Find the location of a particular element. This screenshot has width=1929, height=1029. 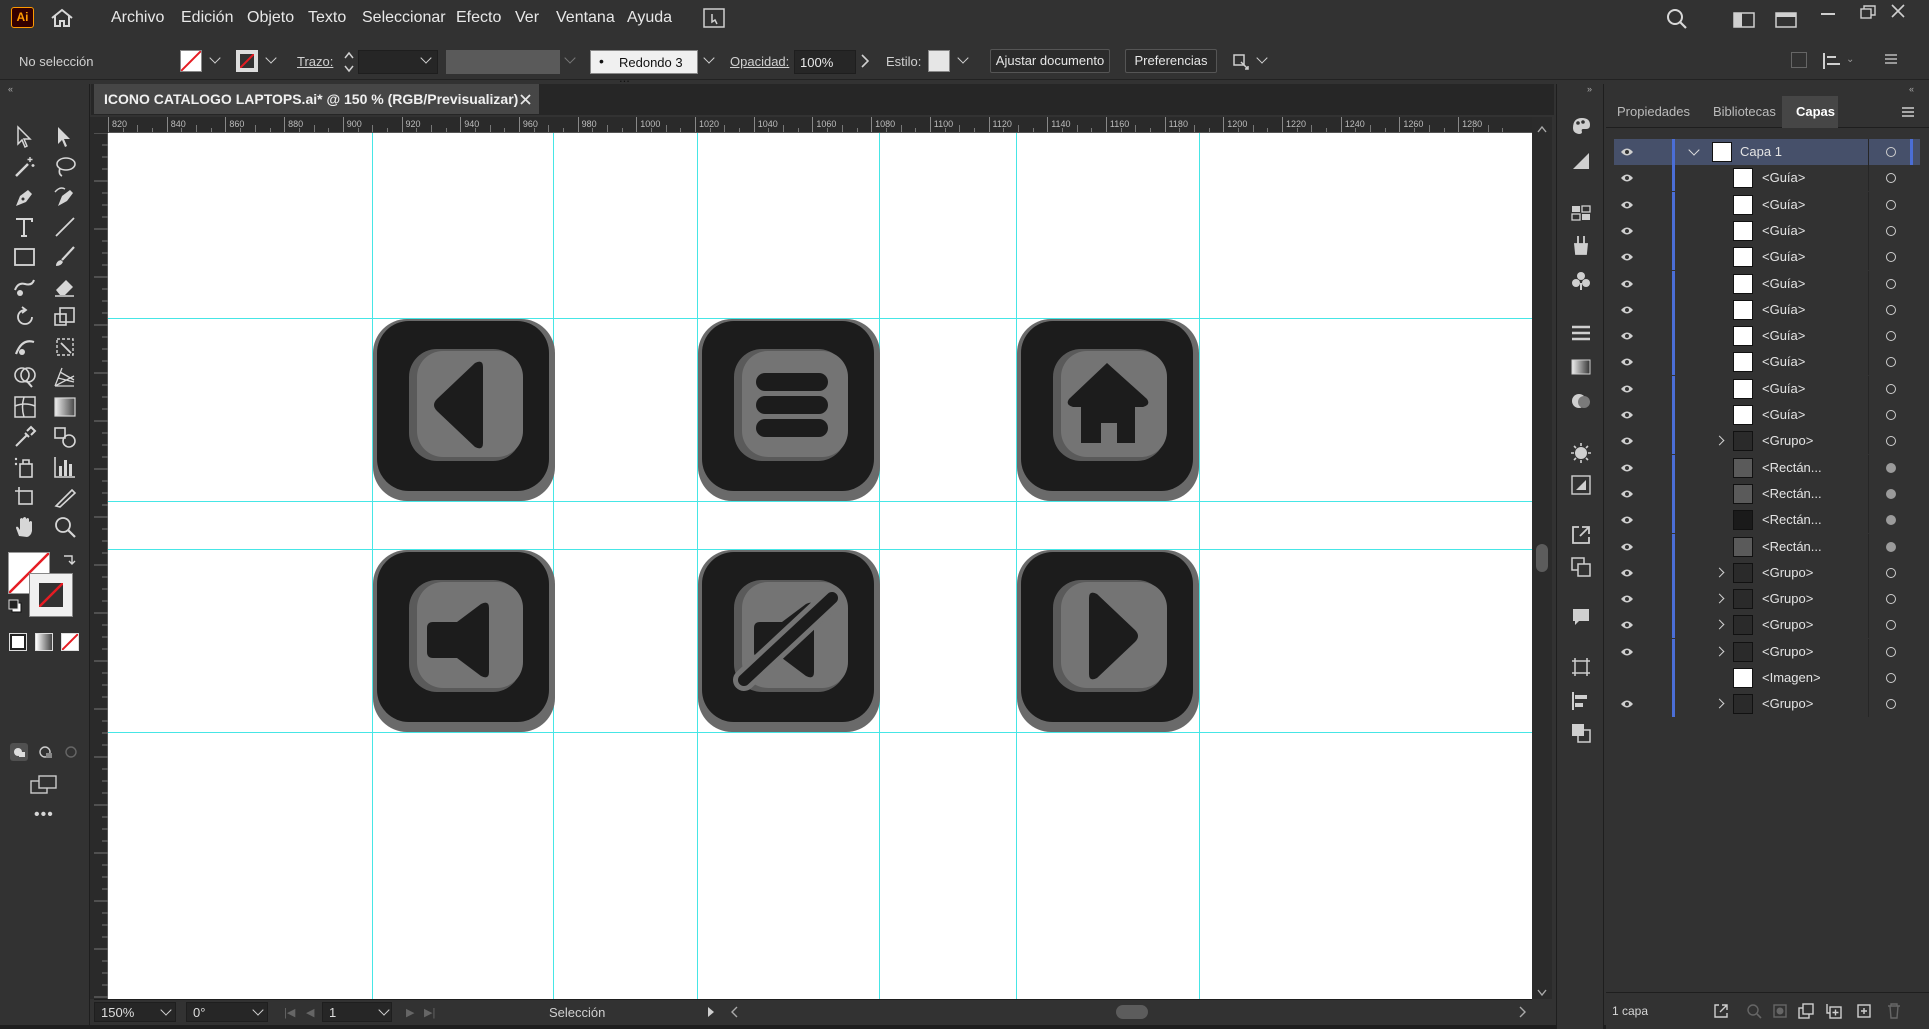

shaper-tool-icon is located at coordinates (25, 287).